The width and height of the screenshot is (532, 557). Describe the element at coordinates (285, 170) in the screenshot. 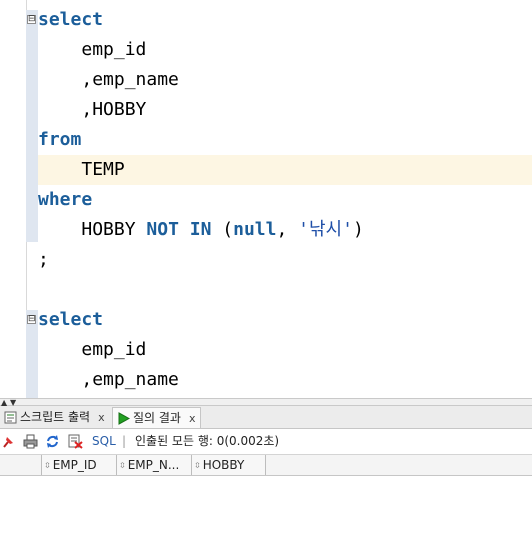

I see `code-line-current: TEMP` at that location.